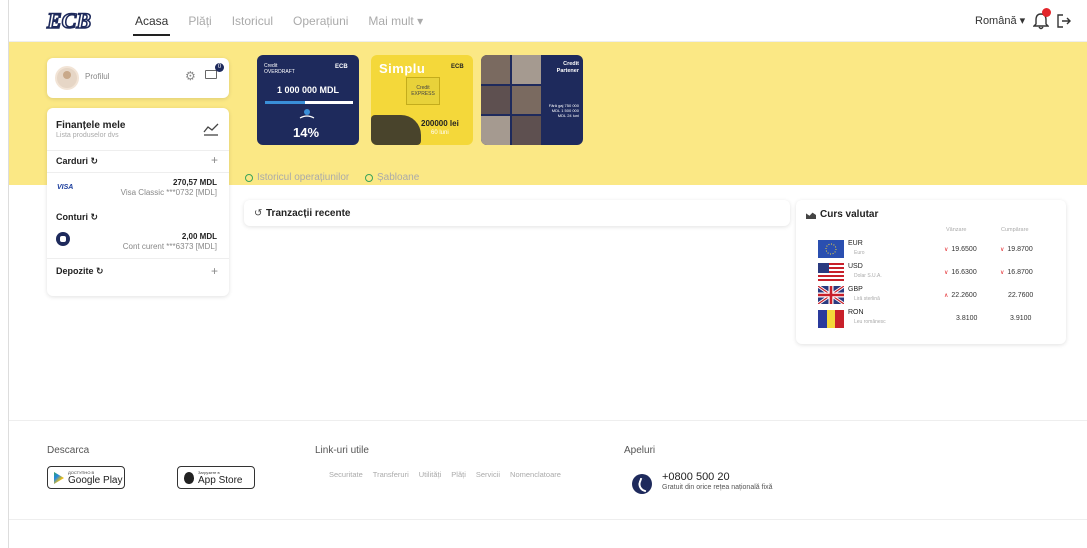 This screenshot has width=1087, height=548. I want to click on col-buy-header: Cumpărare, so click(1015, 230).